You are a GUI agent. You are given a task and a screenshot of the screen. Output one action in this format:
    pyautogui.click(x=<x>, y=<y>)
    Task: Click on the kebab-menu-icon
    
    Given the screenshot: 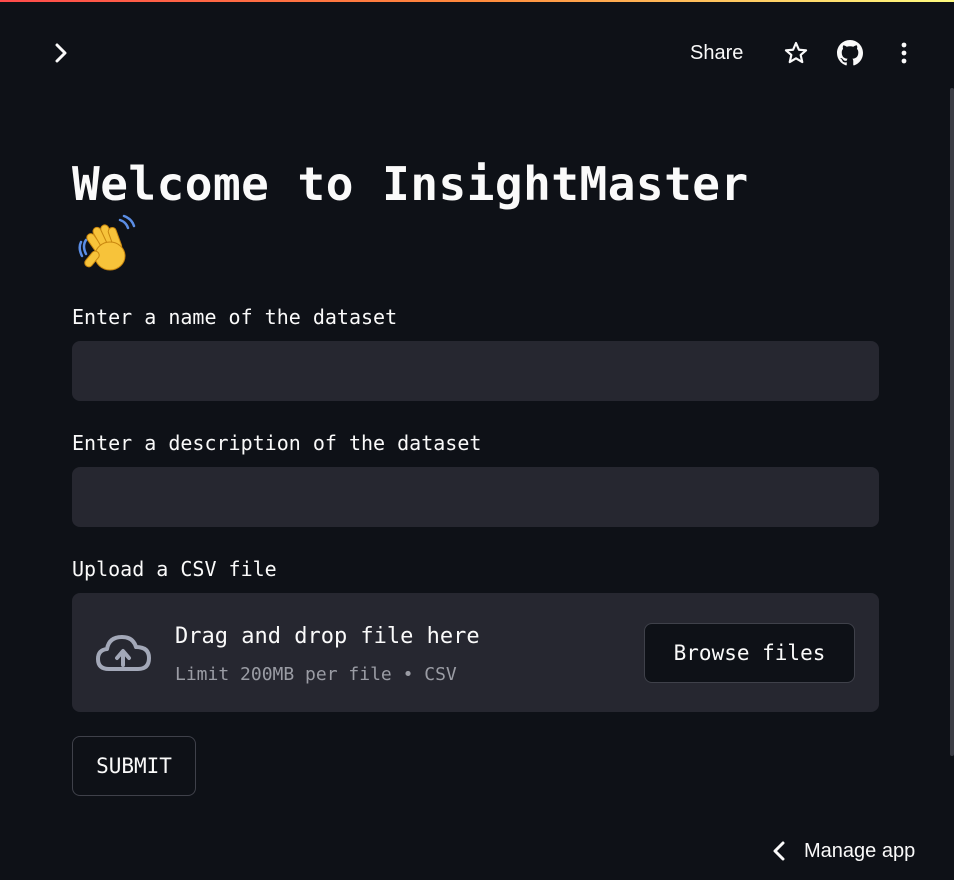 What is the action you would take?
    pyautogui.click(x=904, y=53)
    